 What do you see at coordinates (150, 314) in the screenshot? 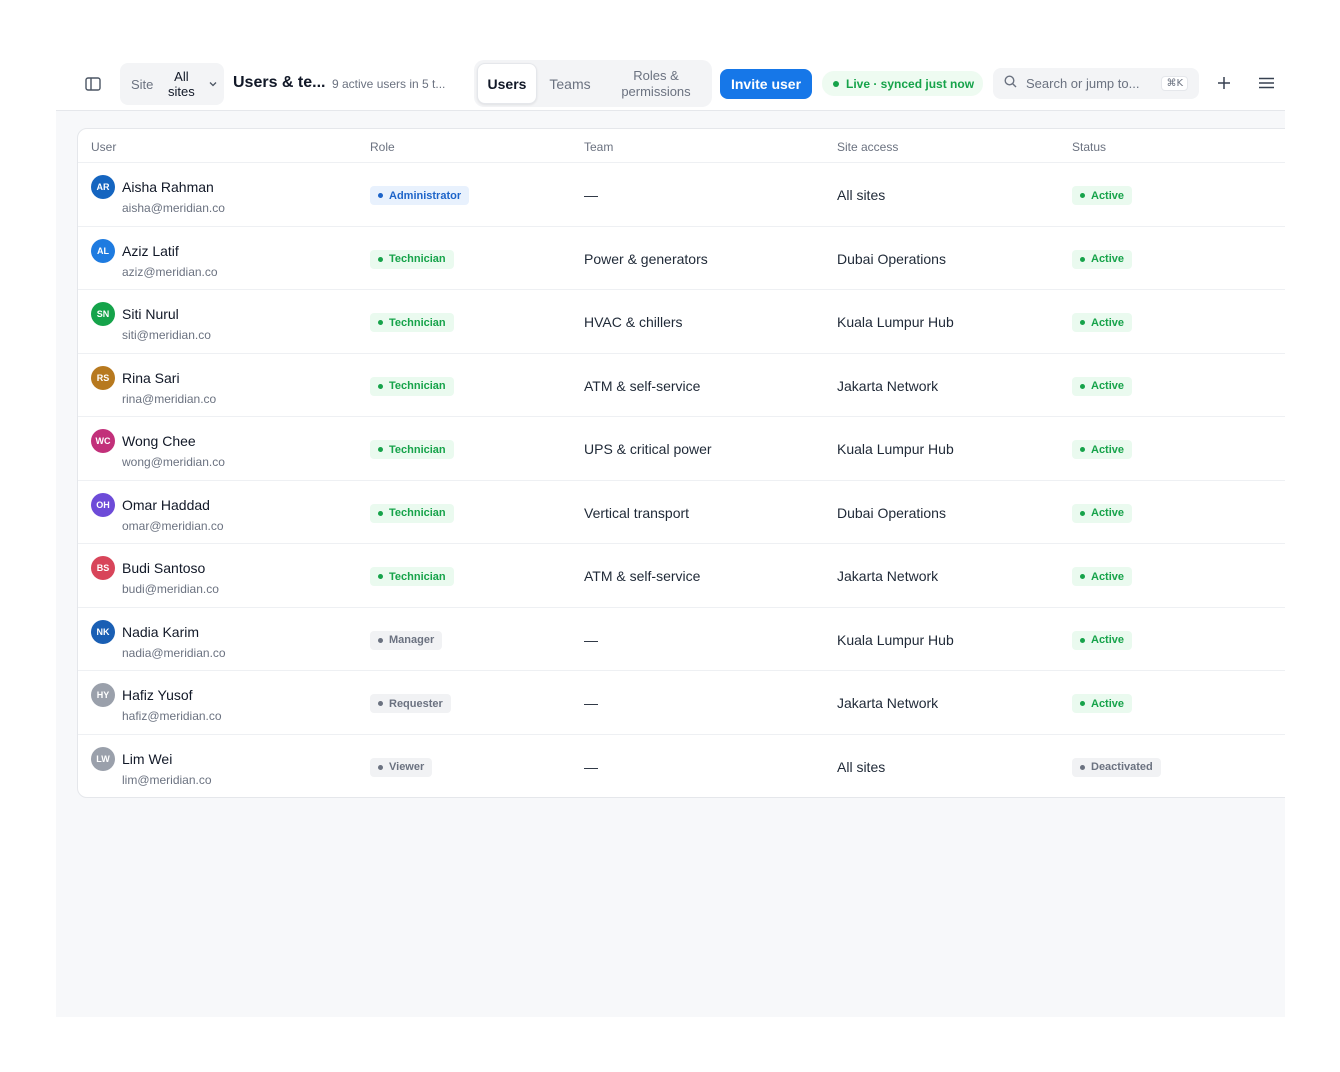
I see `user-name: Siti Nurul` at bounding box center [150, 314].